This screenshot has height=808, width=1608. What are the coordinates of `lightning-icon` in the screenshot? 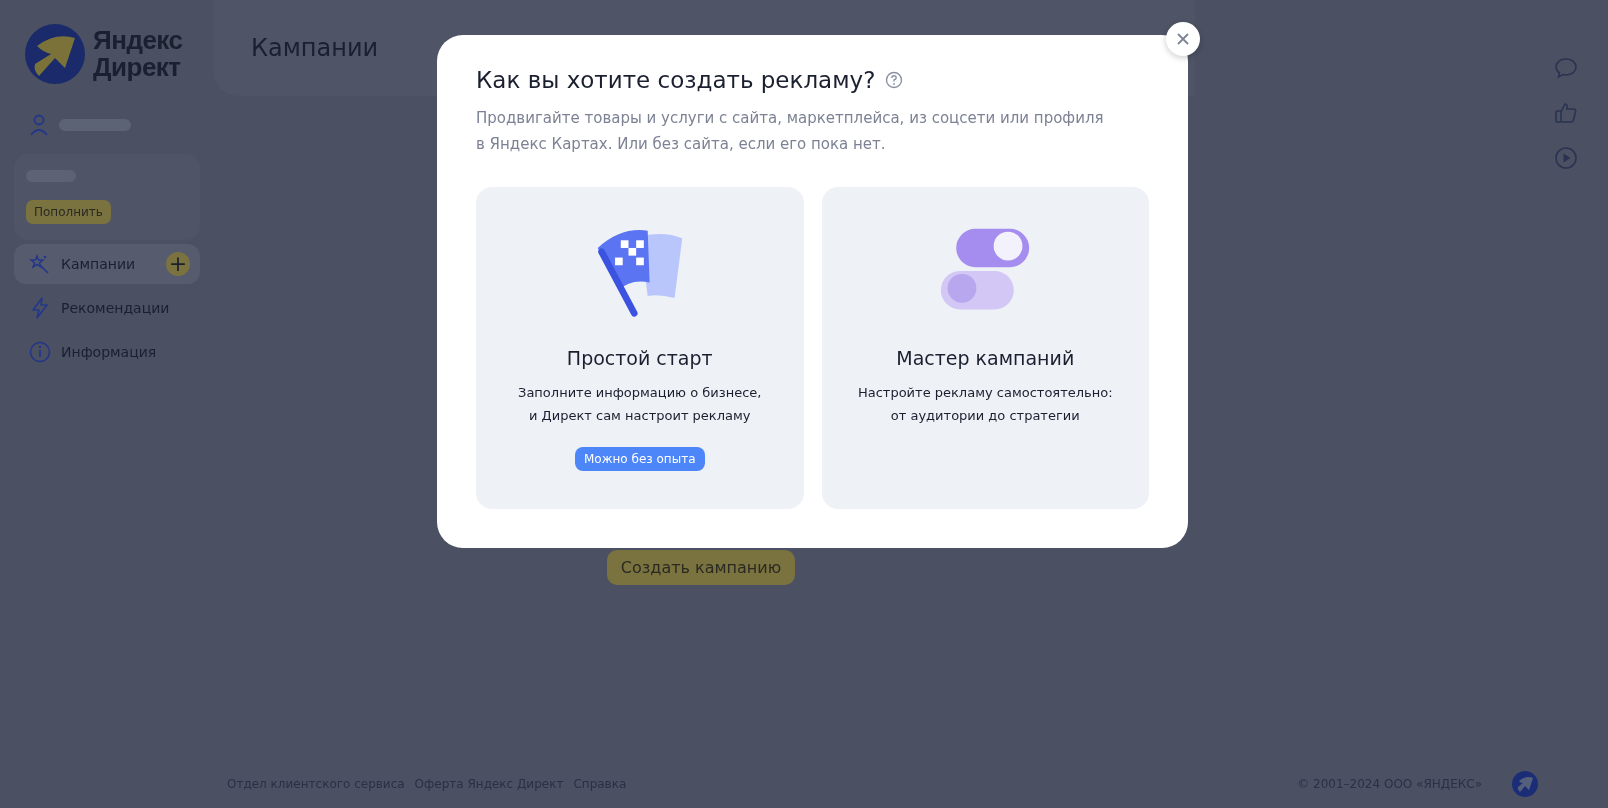 It's located at (40, 308).